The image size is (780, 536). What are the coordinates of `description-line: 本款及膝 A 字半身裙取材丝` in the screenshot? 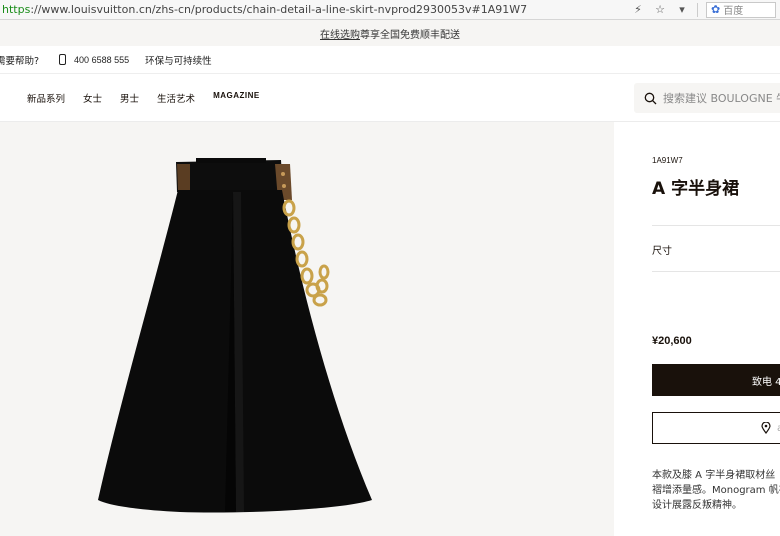 It's located at (714, 475).